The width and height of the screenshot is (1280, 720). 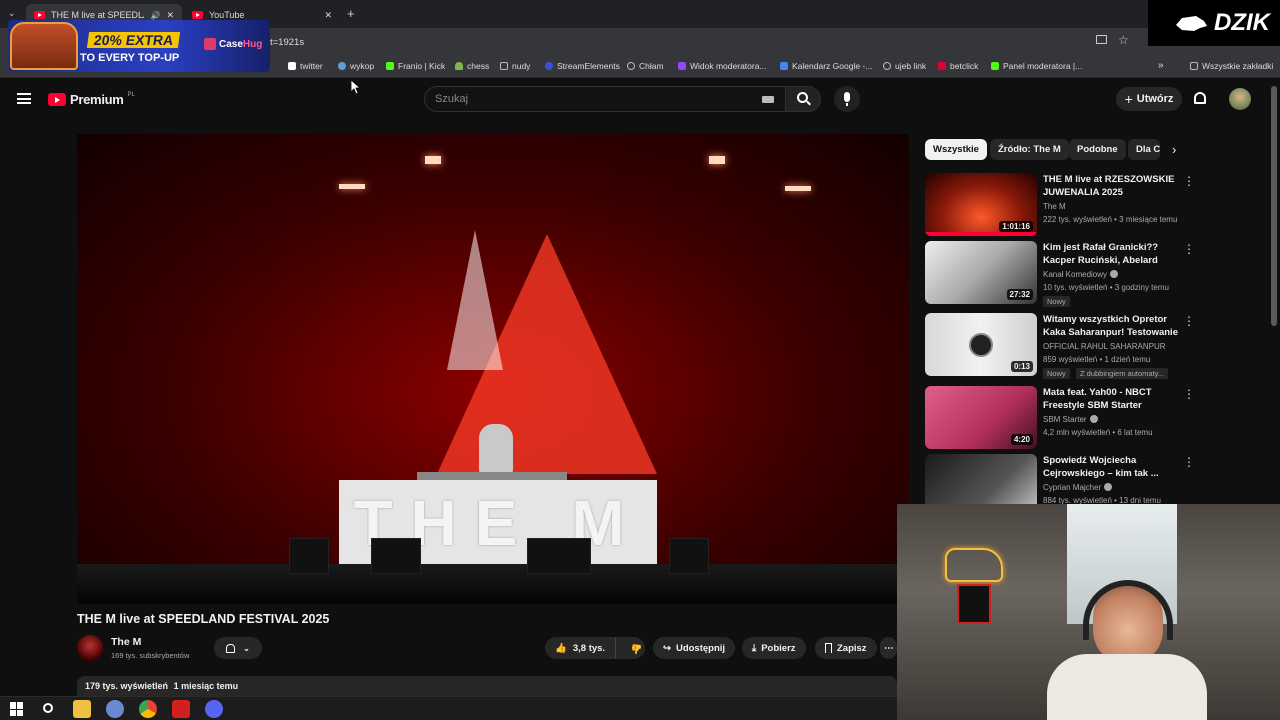 I want to click on search-placeholder: Szukaj, so click(x=452, y=99).